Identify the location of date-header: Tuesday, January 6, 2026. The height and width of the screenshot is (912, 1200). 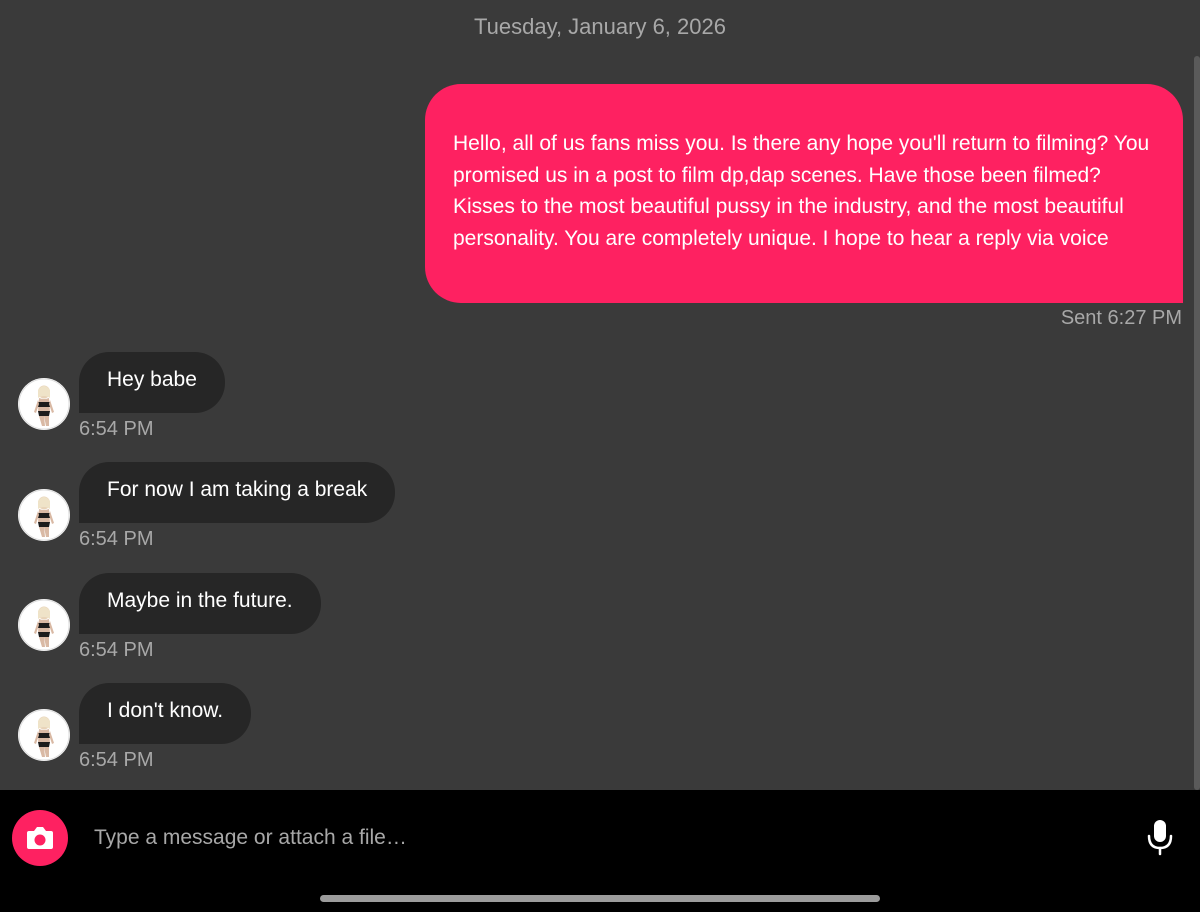
(600, 26).